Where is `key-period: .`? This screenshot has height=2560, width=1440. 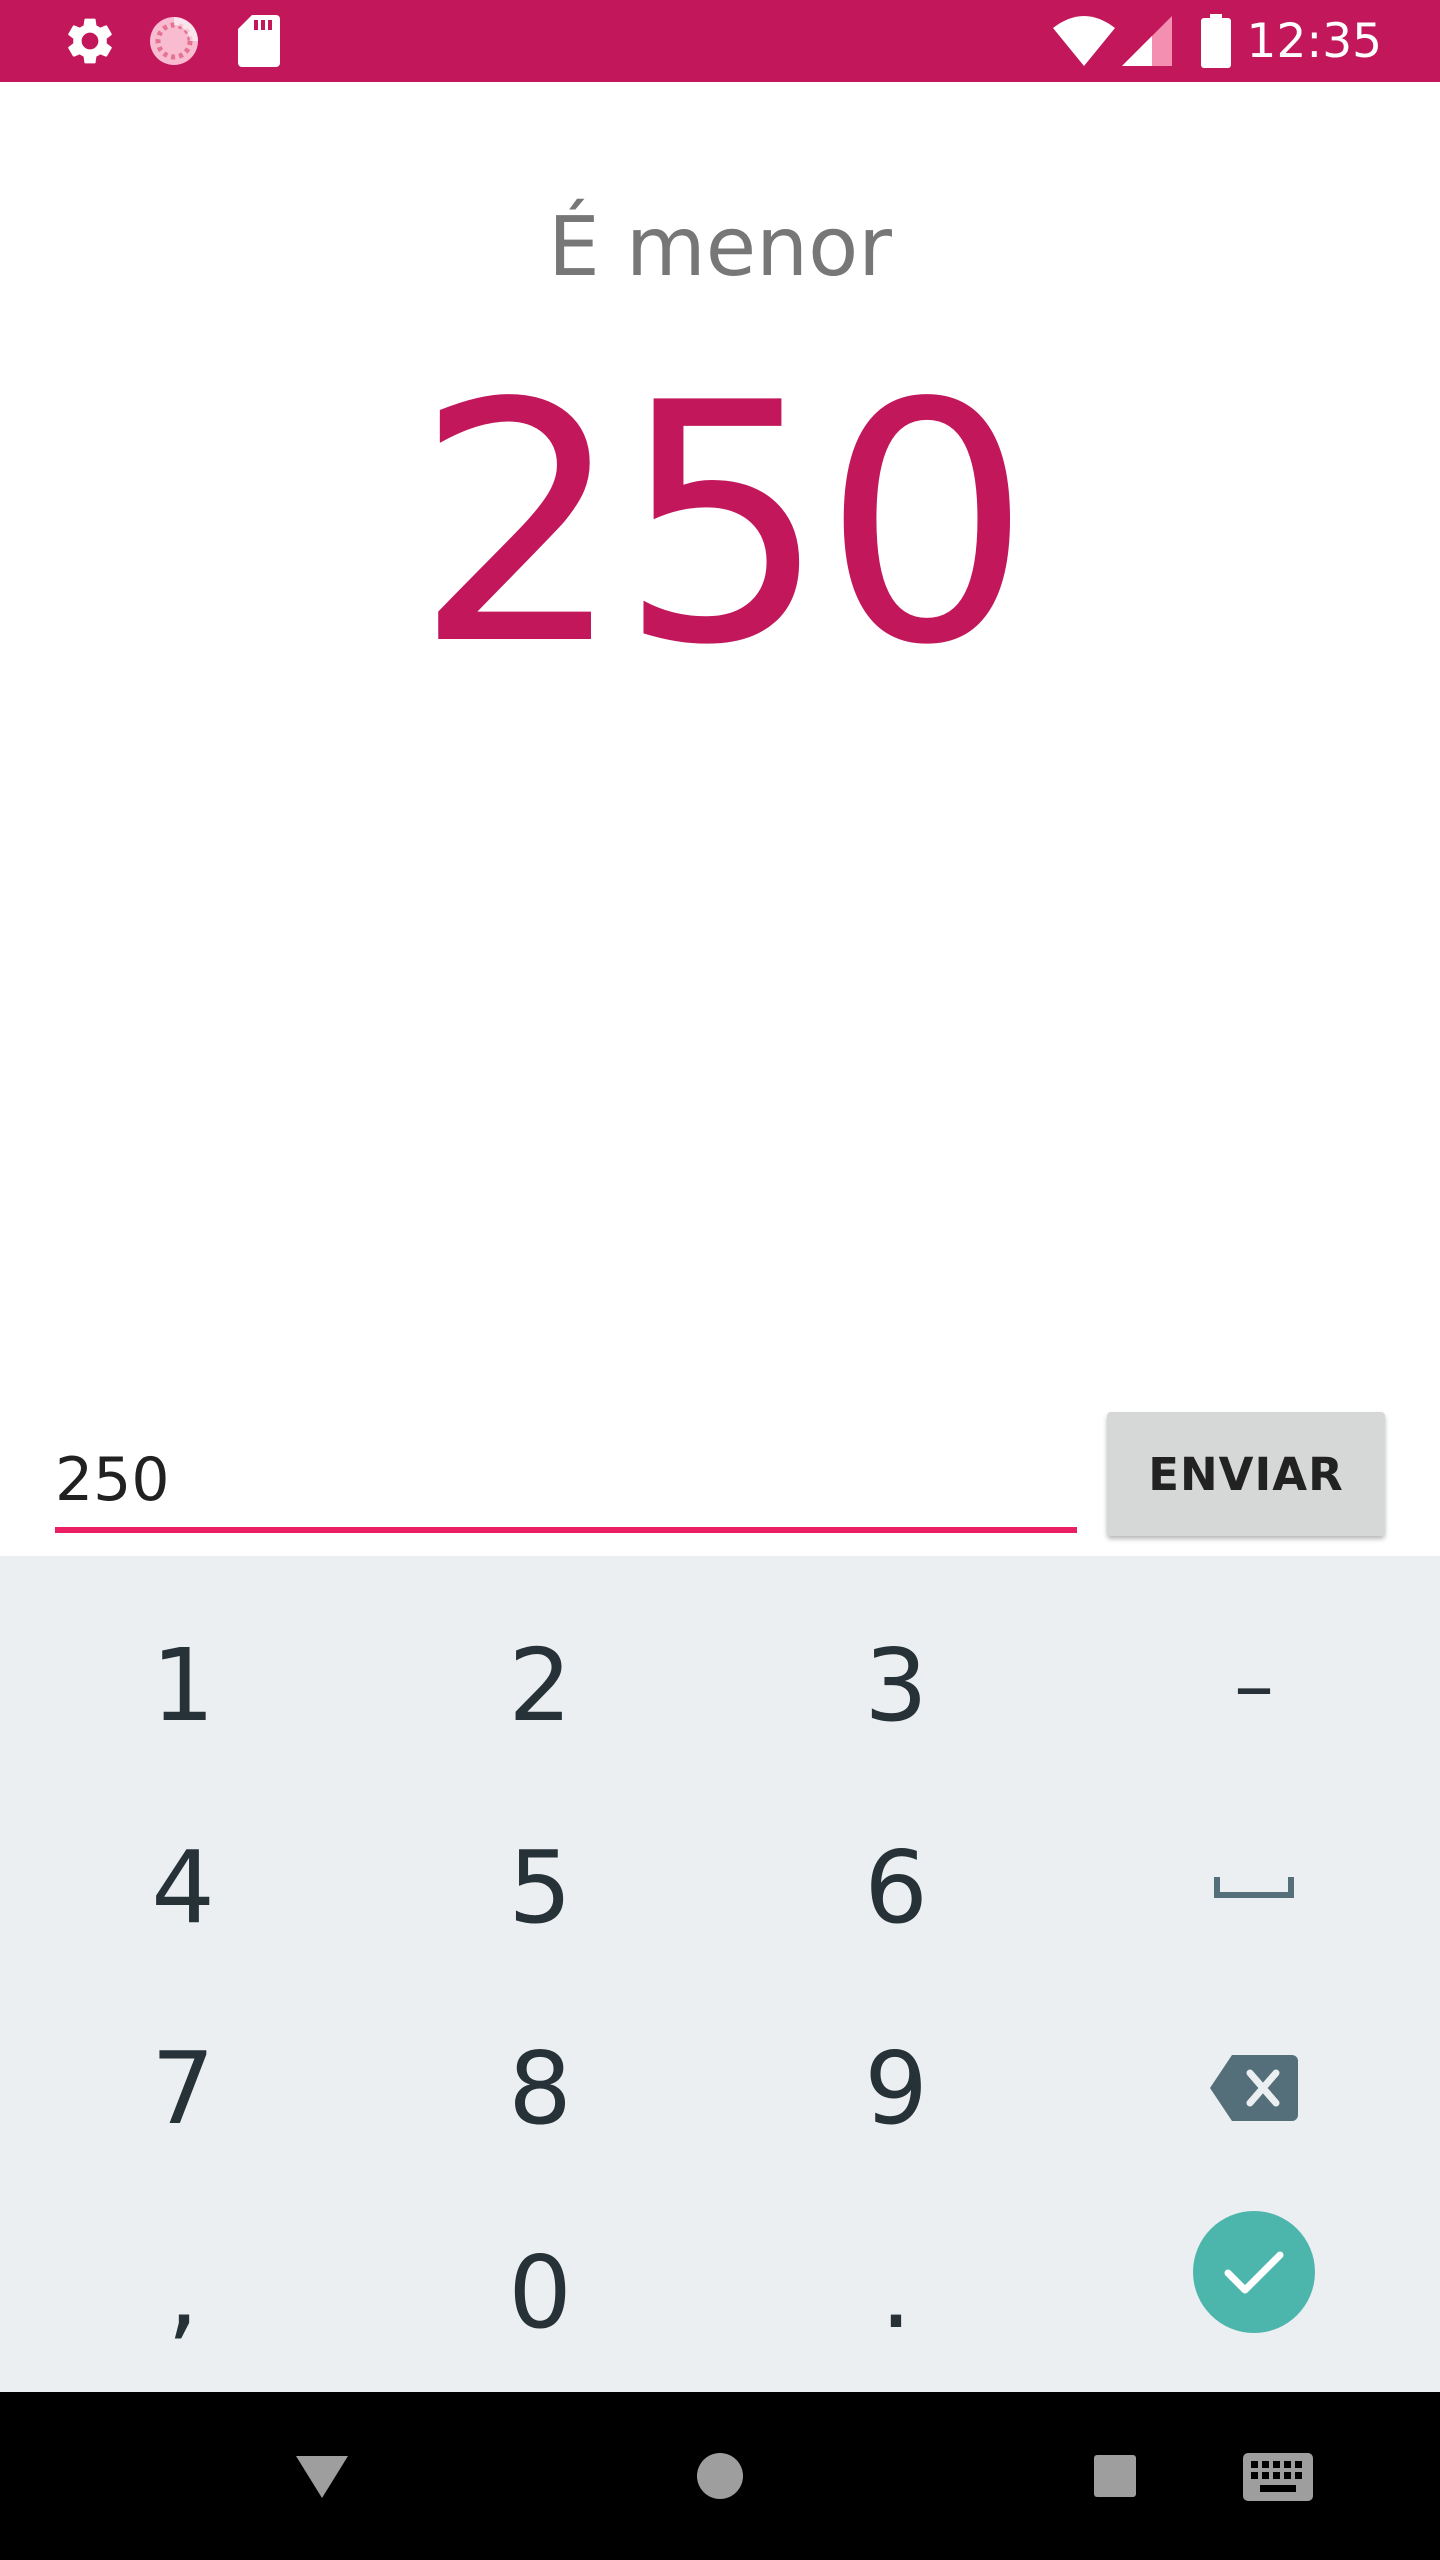
key-period: . is located at coordinates (896, 2292).